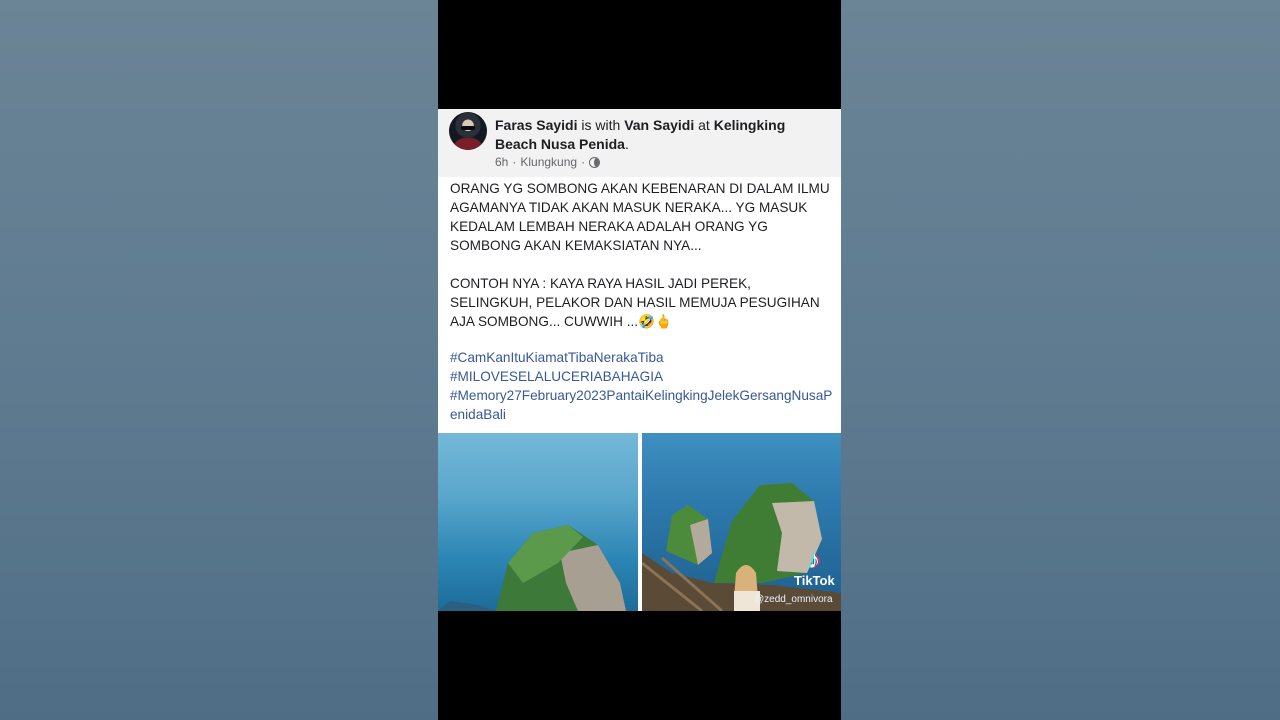 This screenshot has width=1280, height=720. What do you see at coordinates (741, 522) in the screenshot?
I see `photo-cliff-selfie: ♪ TikTok @zedd_omnivora` at bounding box center [741, 522].